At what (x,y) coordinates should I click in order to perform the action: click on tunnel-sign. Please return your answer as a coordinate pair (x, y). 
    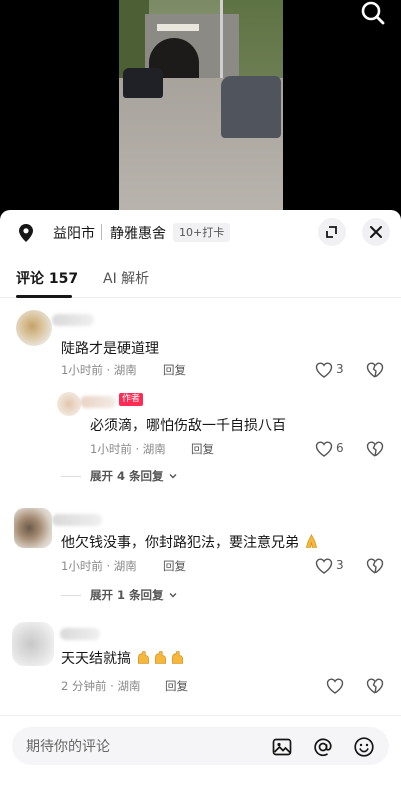
    Looking at the image, I should click on (178, 27).